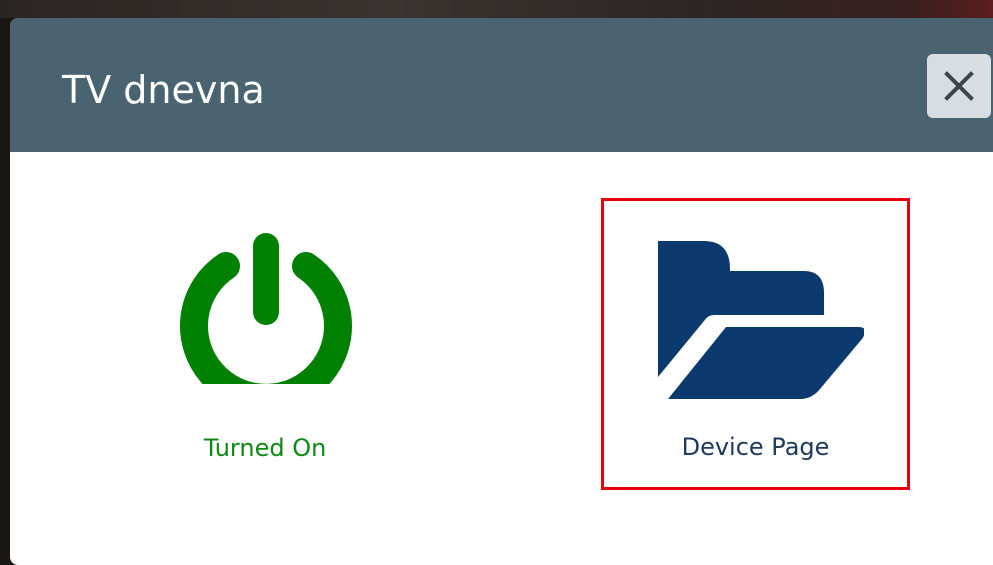 This screenshot has width=993, height=565. Describe the element at coordinates (266, 308) in the screenshot. I see `power-icon` at that location.